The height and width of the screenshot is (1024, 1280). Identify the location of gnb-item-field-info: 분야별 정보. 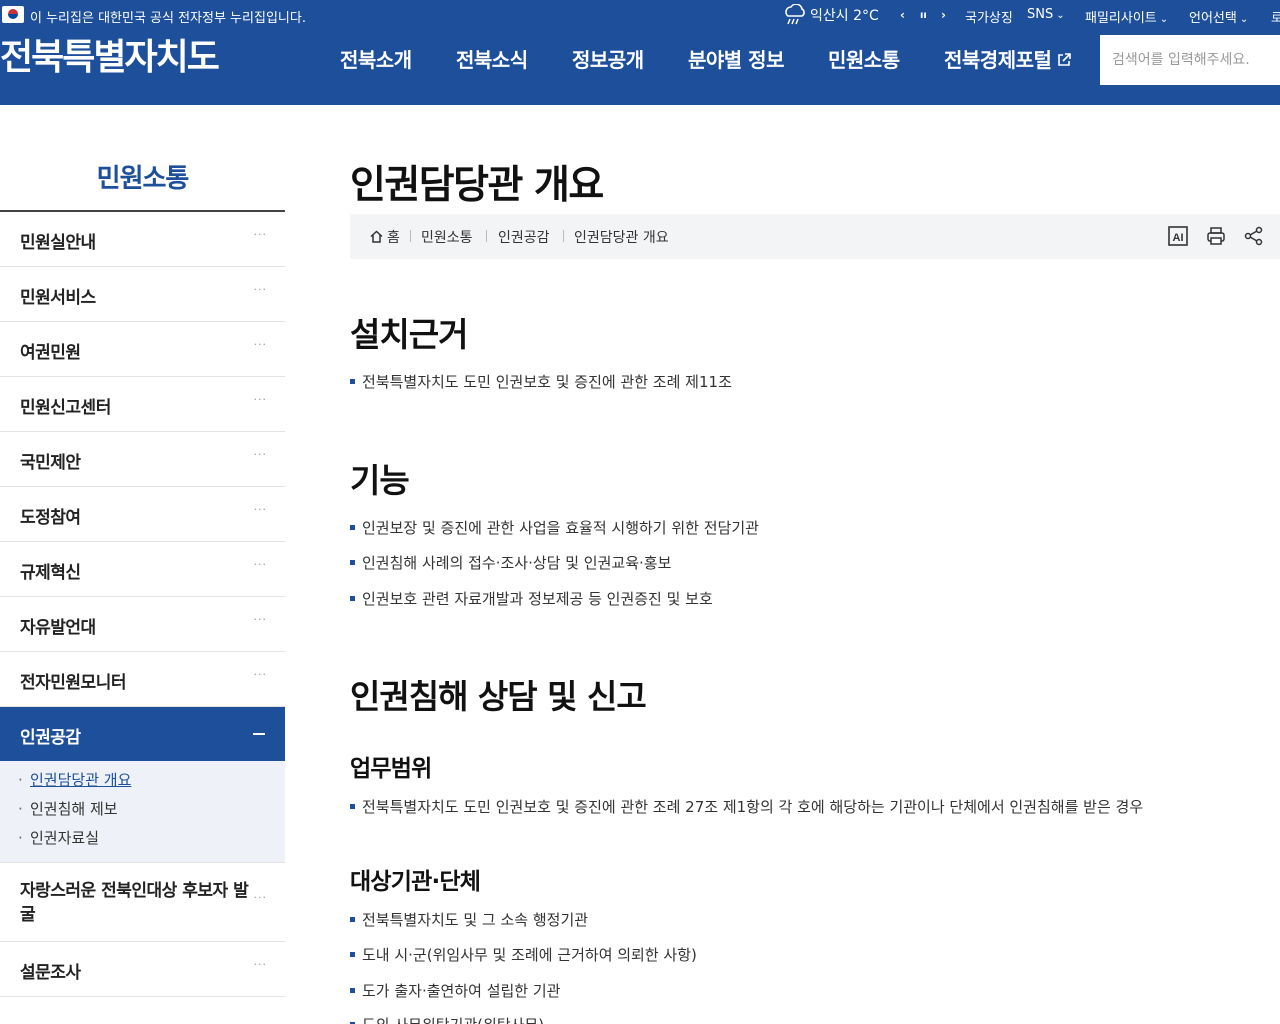
(736, 58).